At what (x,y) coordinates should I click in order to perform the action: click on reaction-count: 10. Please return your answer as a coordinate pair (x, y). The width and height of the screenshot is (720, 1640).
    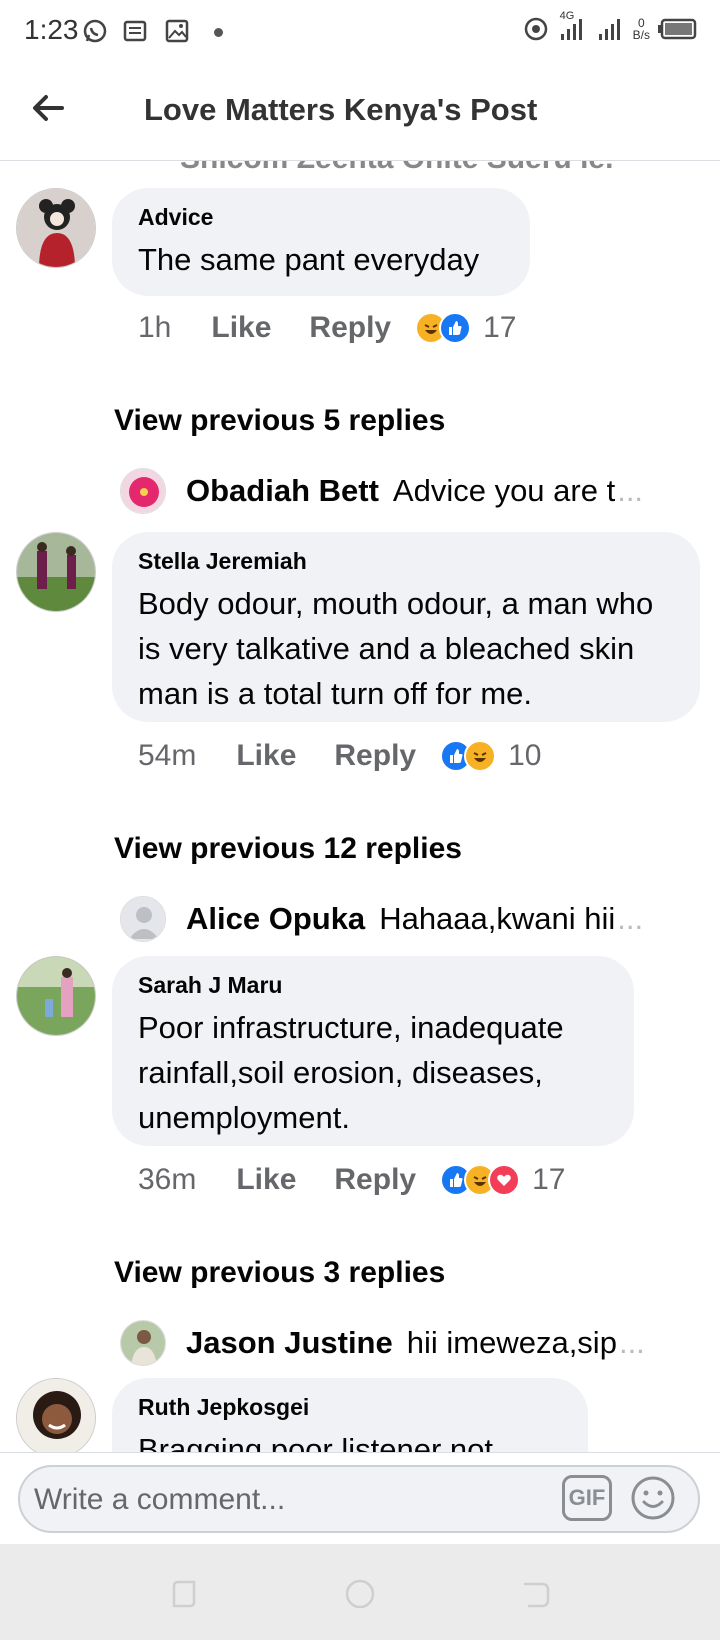
    Looking at the image, I should click on (524, 756).